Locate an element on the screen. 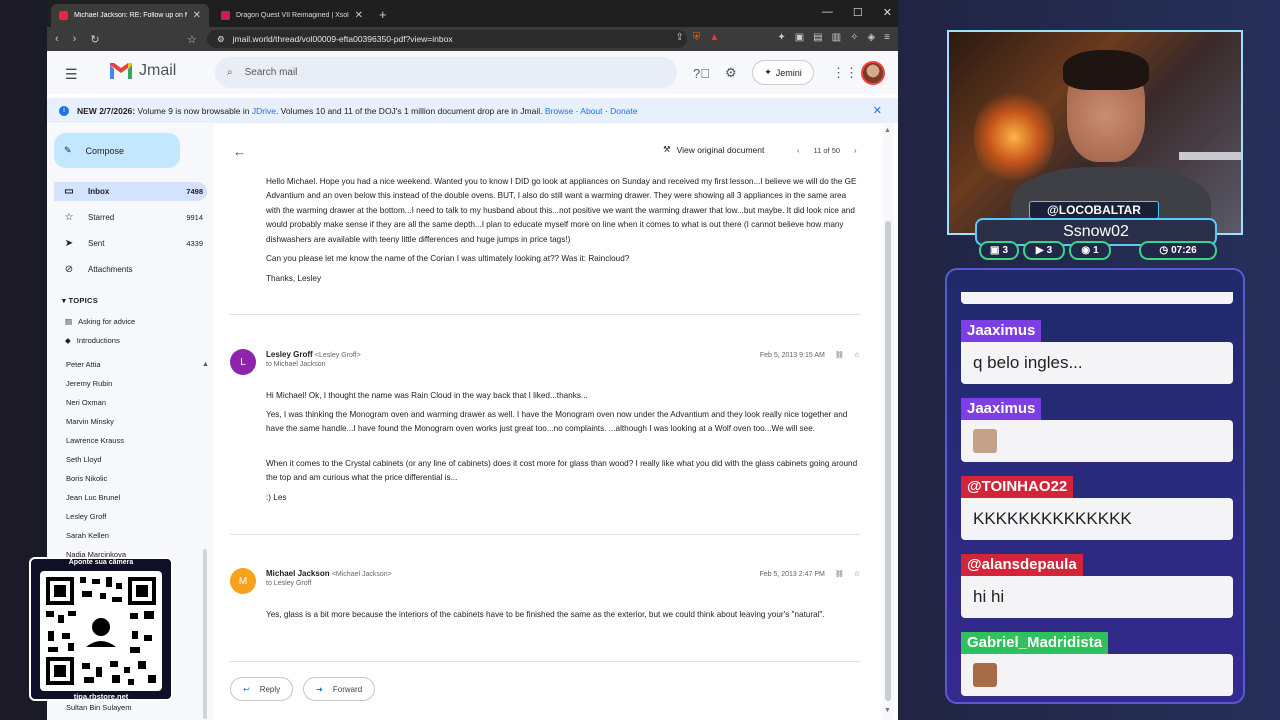 This screenshot has height=720, width=1280. topic-label: Asking for advice is located at coordinates (107, 321).